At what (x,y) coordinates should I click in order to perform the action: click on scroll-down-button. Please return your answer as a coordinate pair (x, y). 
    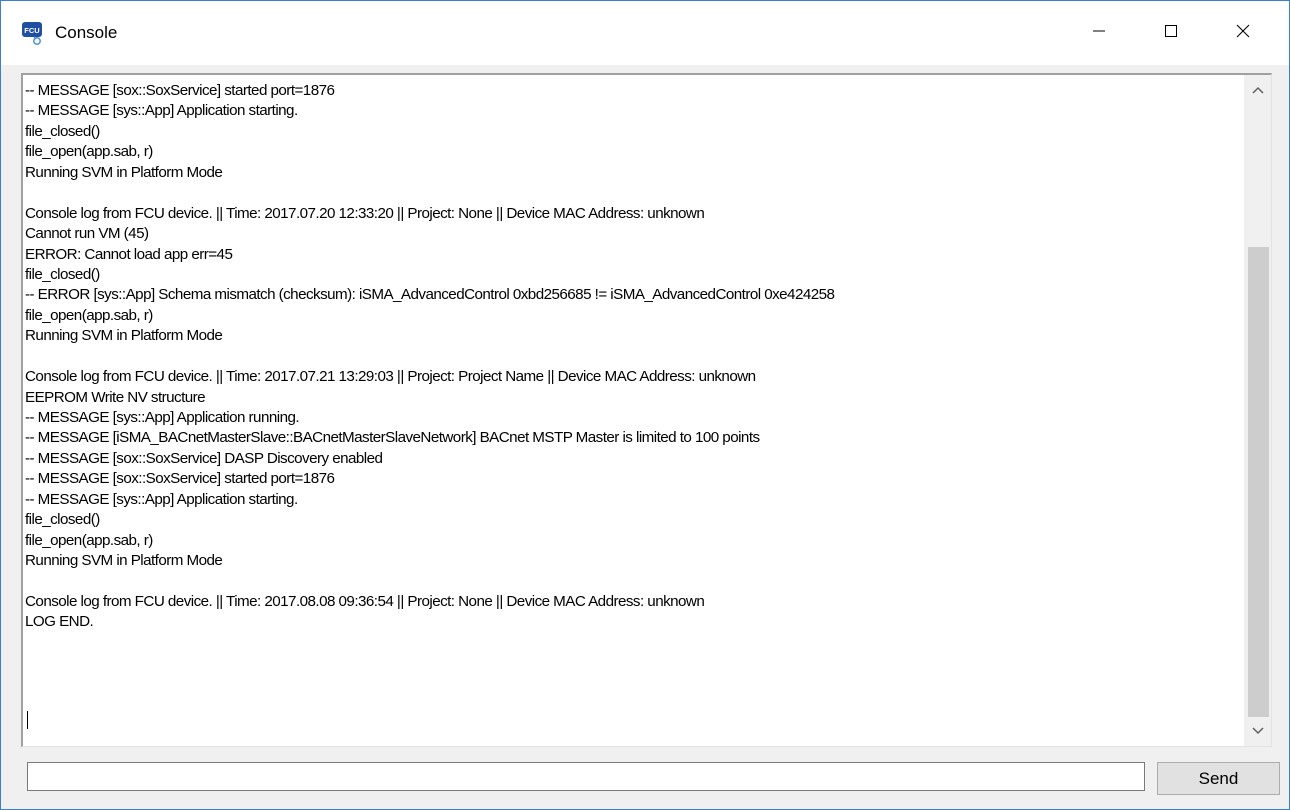
    Looking at the image, I should click on (1257, 731).